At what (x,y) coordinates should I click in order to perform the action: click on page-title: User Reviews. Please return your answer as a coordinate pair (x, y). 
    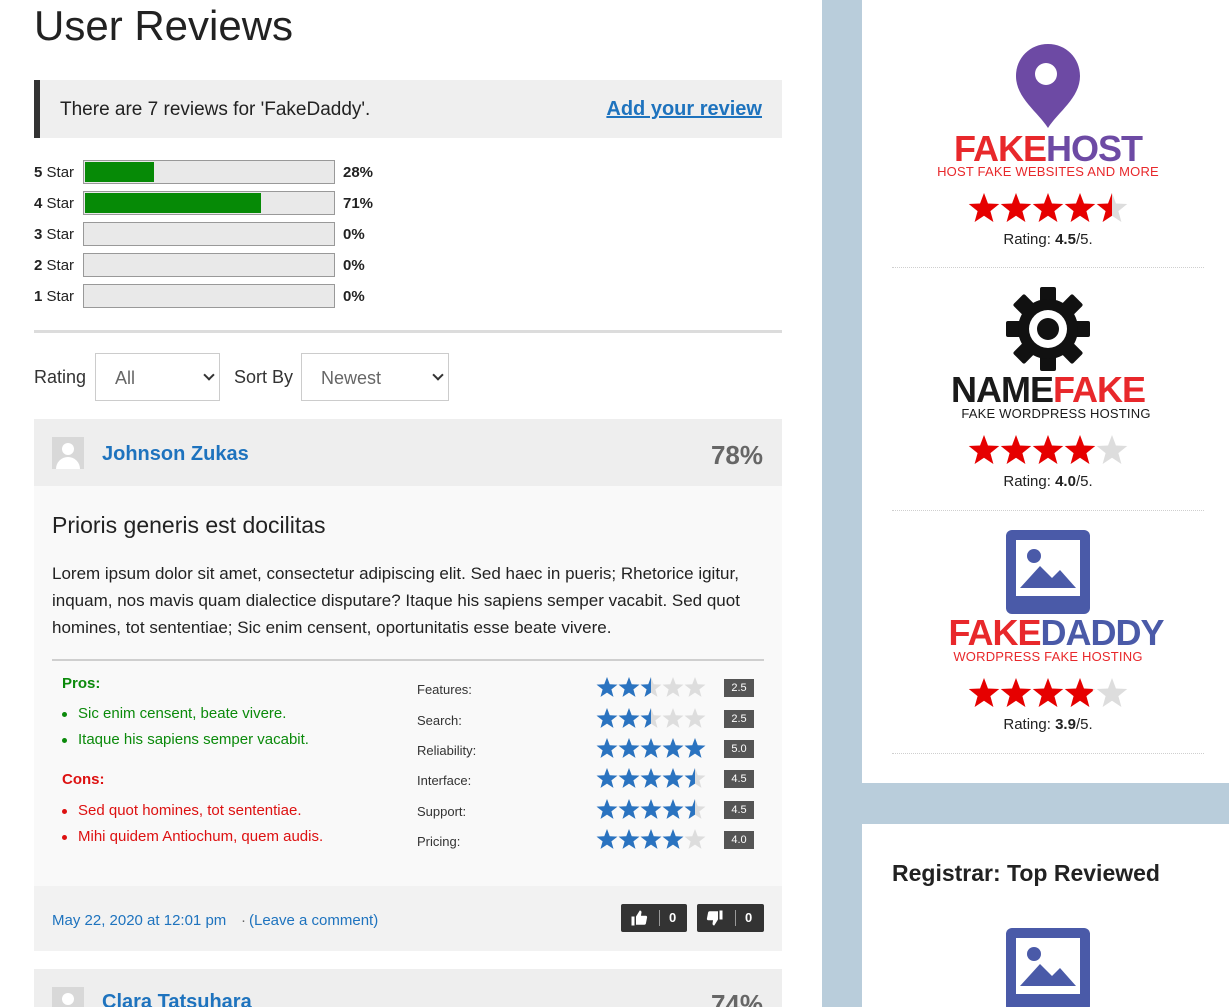
    Looking at the image, I should click on (164, 25).